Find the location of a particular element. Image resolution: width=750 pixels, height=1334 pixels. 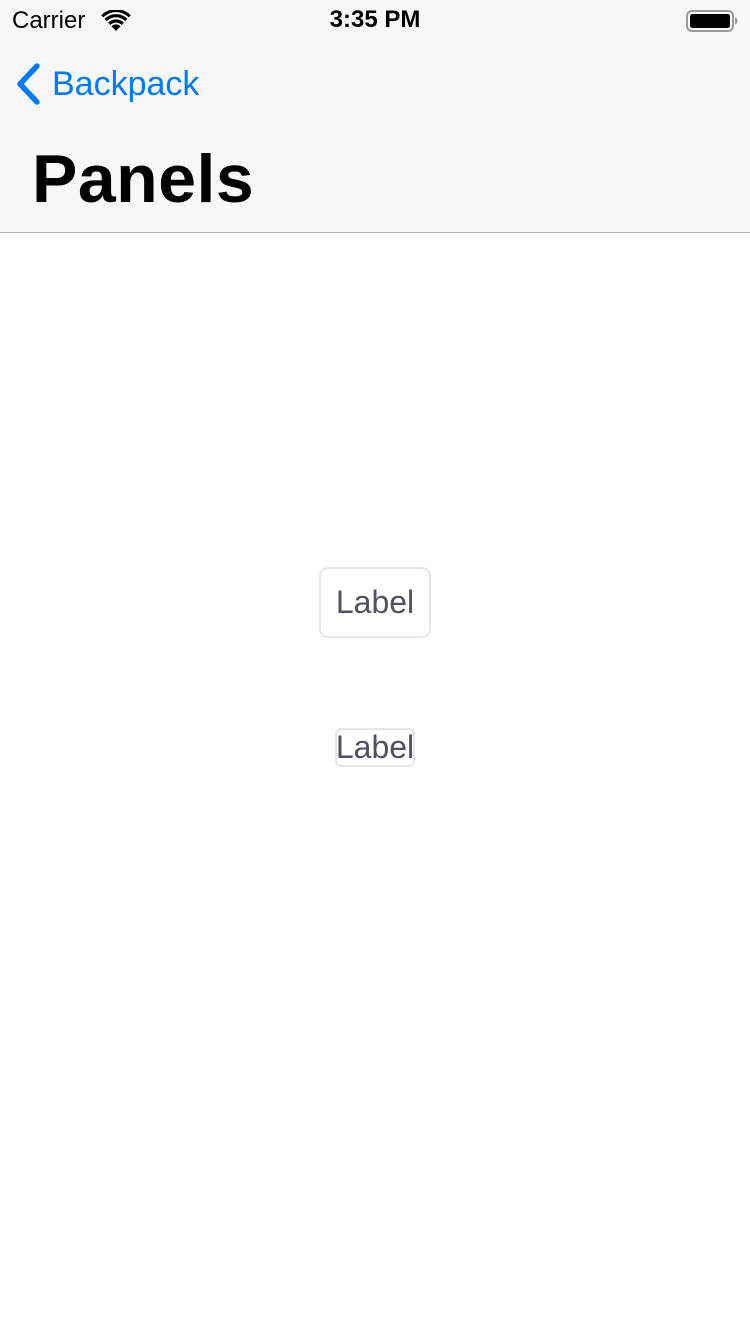

page-title: Panels is located at coordinates (143, 179).